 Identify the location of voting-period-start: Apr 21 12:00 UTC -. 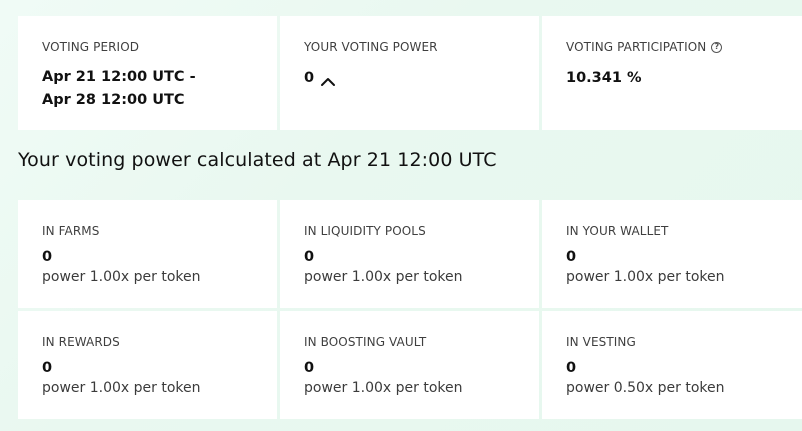
(119, 77).